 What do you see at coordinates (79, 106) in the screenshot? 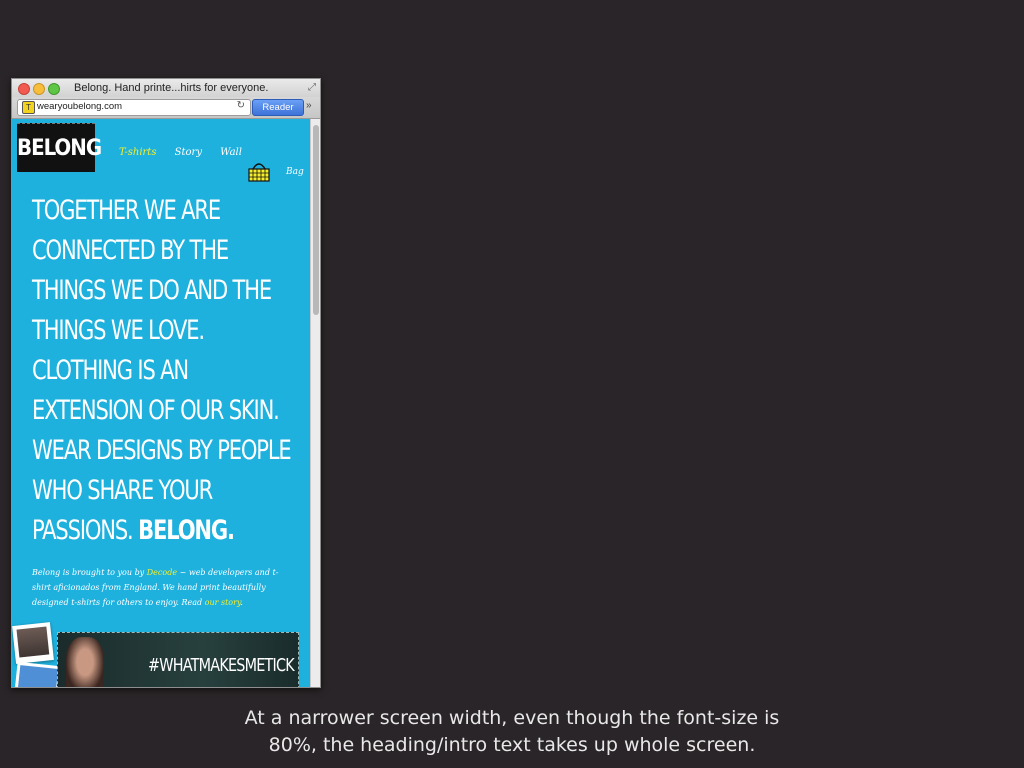
I see `url-text: wearyoubelong.com` at bounding box center [79, 106].